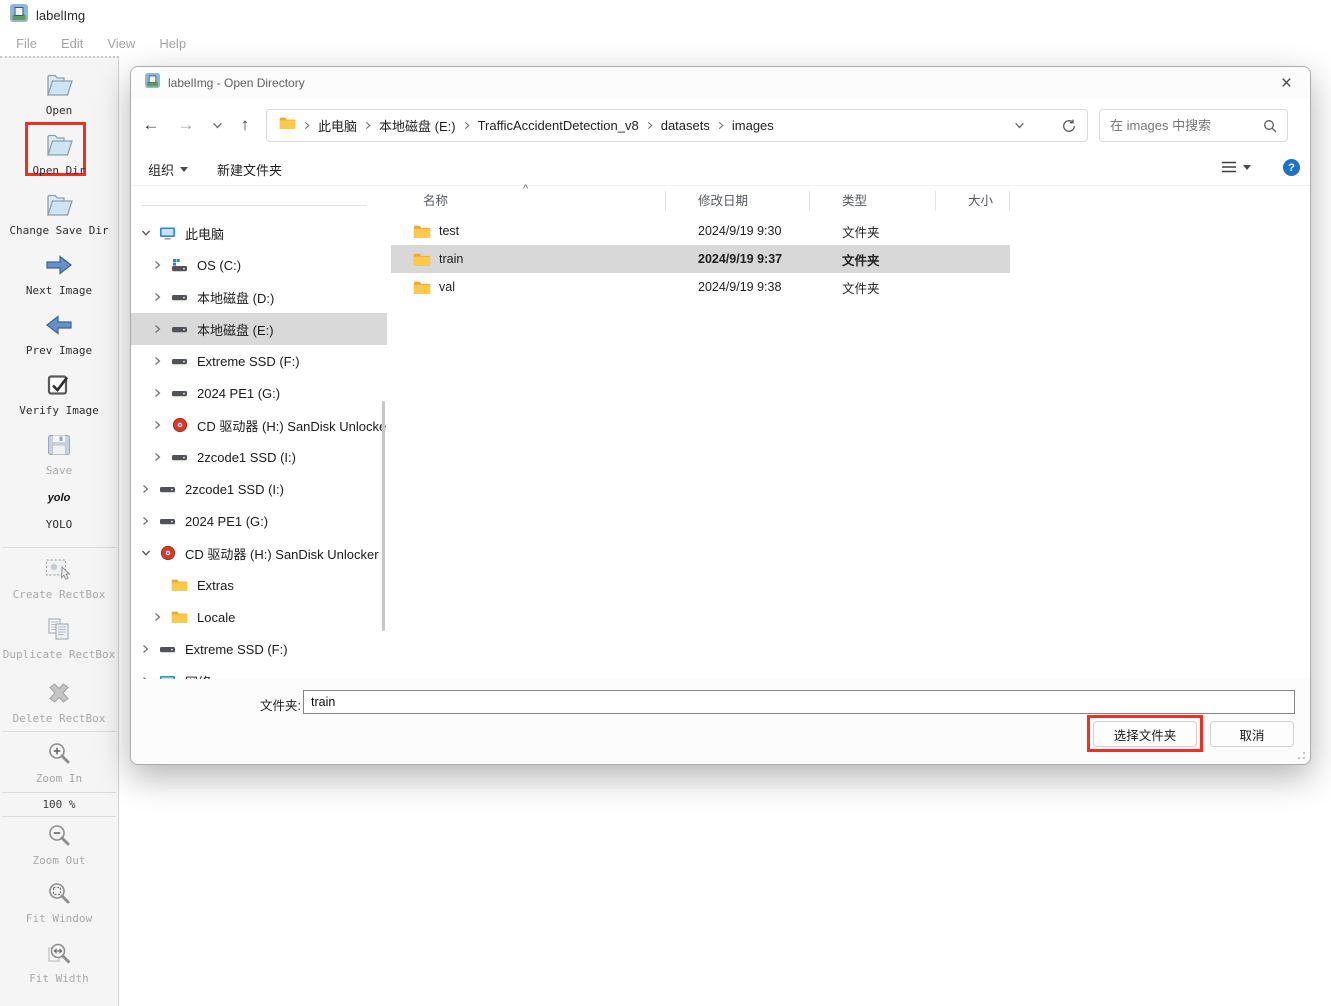 The height and width of the screenshot is (1006, 1331). What do you see at coordinates (685, 125) in the screenshot?
I see `breadcrumb-datasets: datasets` at bounding box center [685, 125].